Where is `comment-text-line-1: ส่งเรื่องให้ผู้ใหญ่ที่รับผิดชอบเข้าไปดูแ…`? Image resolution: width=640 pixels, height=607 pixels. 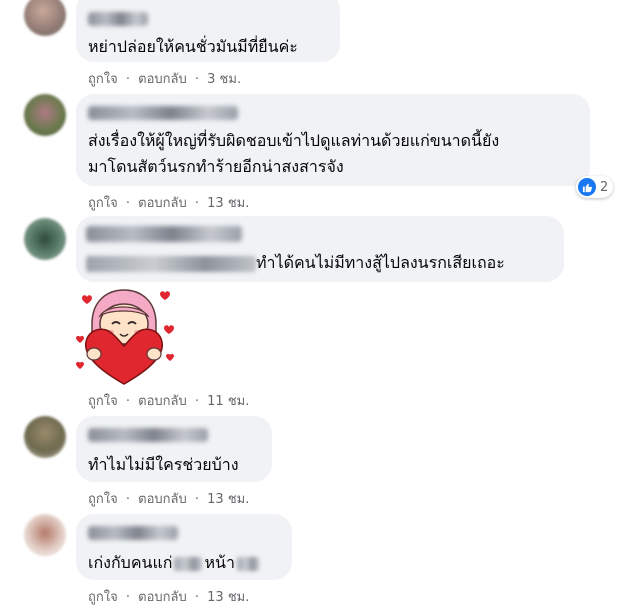
comment-text-line-1: ส่งเรื่องให้ผู้ใหญ่ที่รับผิดชอบเข้าไปดูแ… is located at coordinates (294, 140).